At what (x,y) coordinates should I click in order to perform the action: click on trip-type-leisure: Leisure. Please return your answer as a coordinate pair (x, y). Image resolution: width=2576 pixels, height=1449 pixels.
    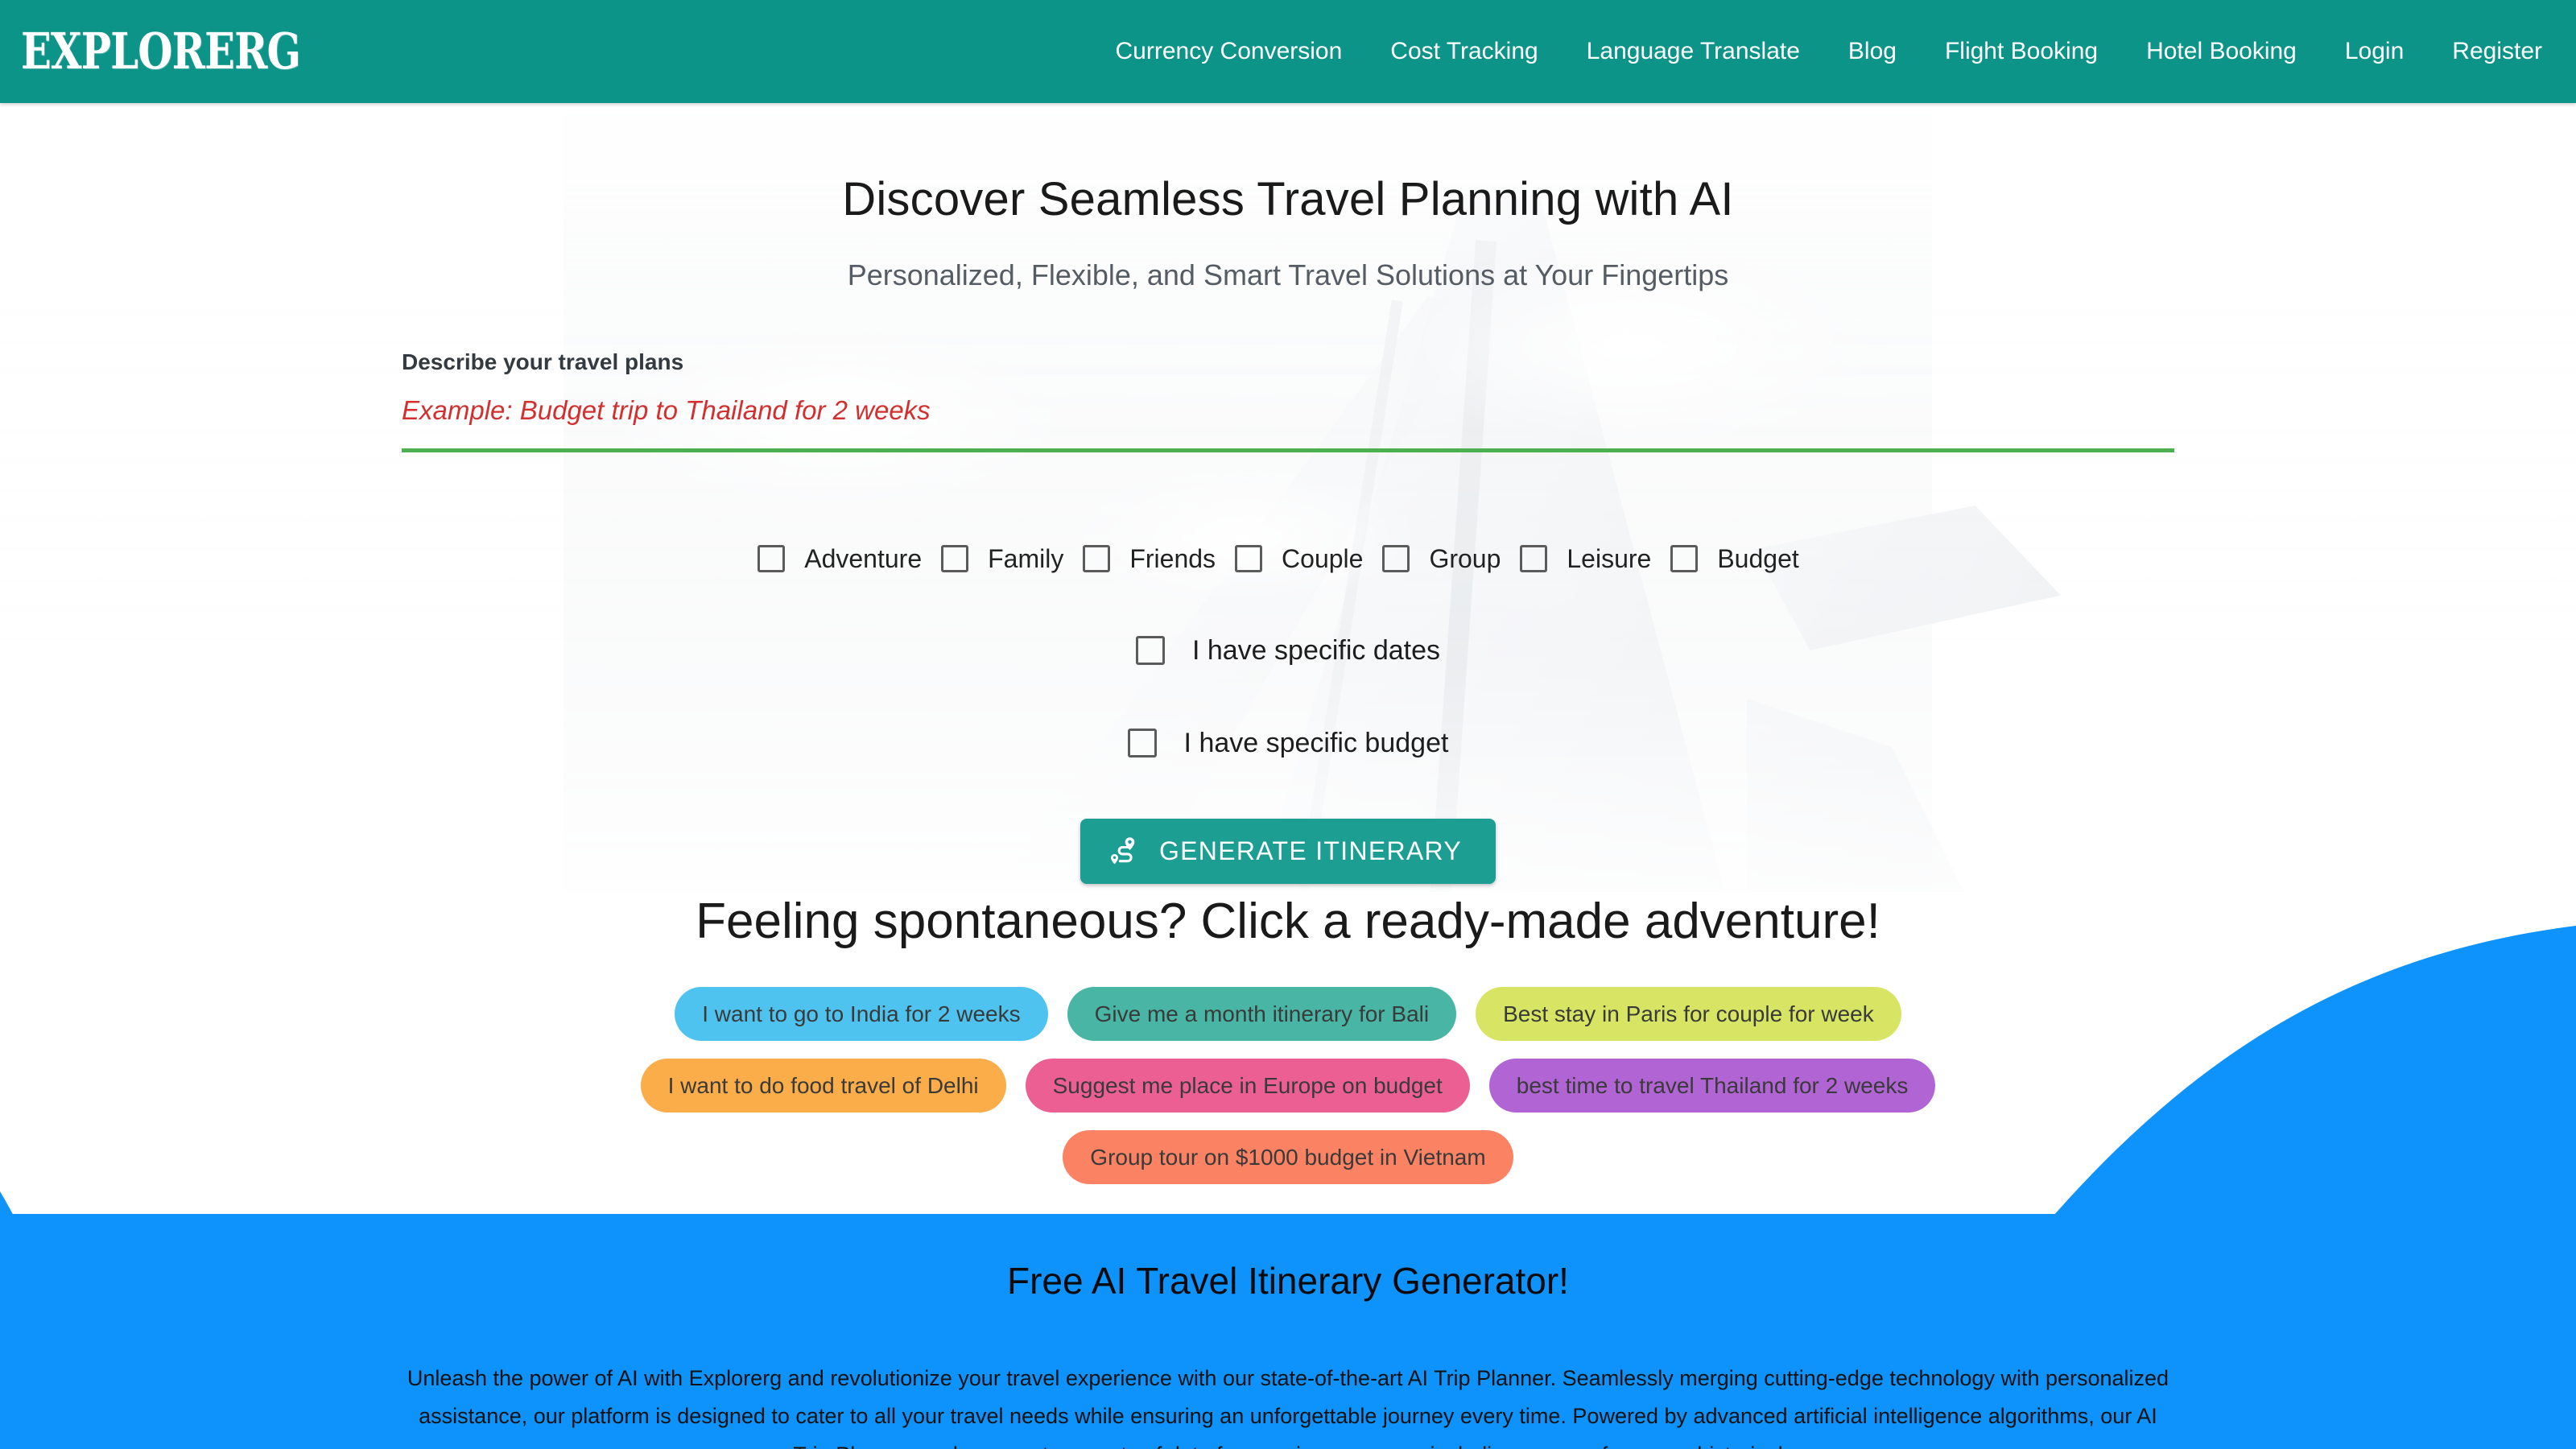
    Looking at the image, I should click on (1595, 559).